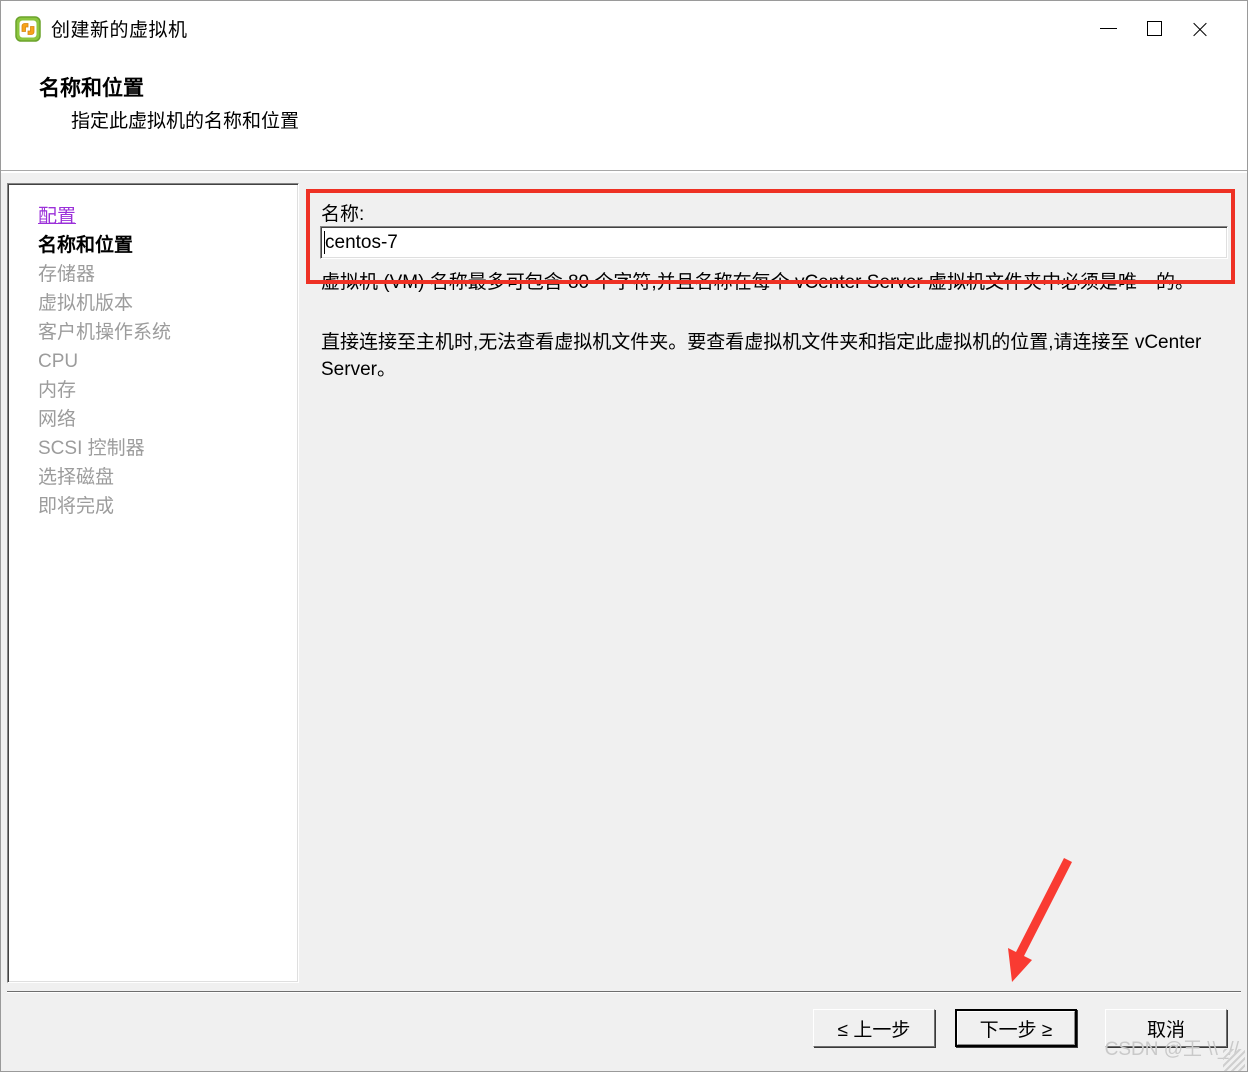  What do you see at coordinates (624, 28) in the screenshot?
I see `title-bar: 创建新的虚拟机` at bounding box center [624, 28].